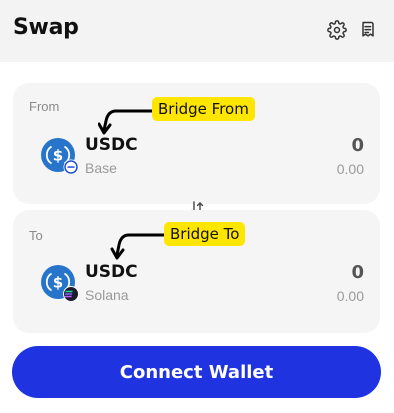 Image resolution: width=394 pixels, height=413 pixels. Describe the element at coordinates (350, 169) in the screenshot. I see `from-usd-value: 0.00` at that location.